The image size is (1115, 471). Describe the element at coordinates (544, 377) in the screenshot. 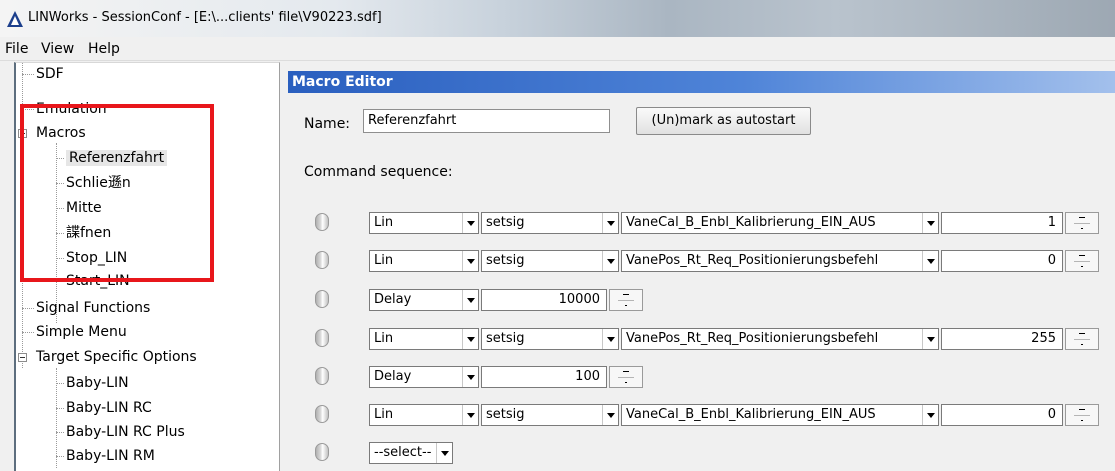

I see `delay-value-input: 100` at that location.